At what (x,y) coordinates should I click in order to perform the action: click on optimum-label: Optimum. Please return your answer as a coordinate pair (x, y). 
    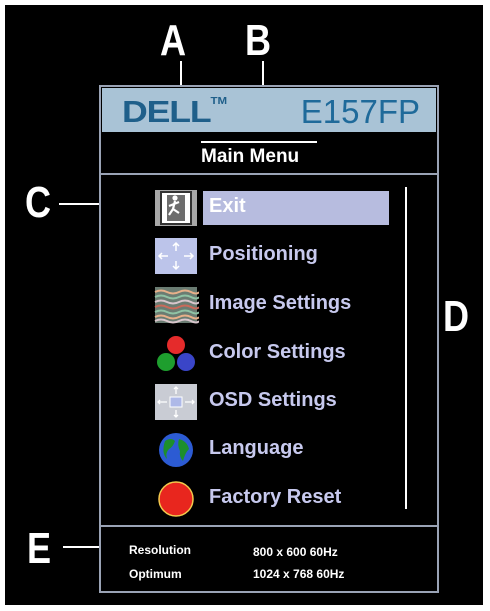
    Looking at the image, I should click on (155, 574).